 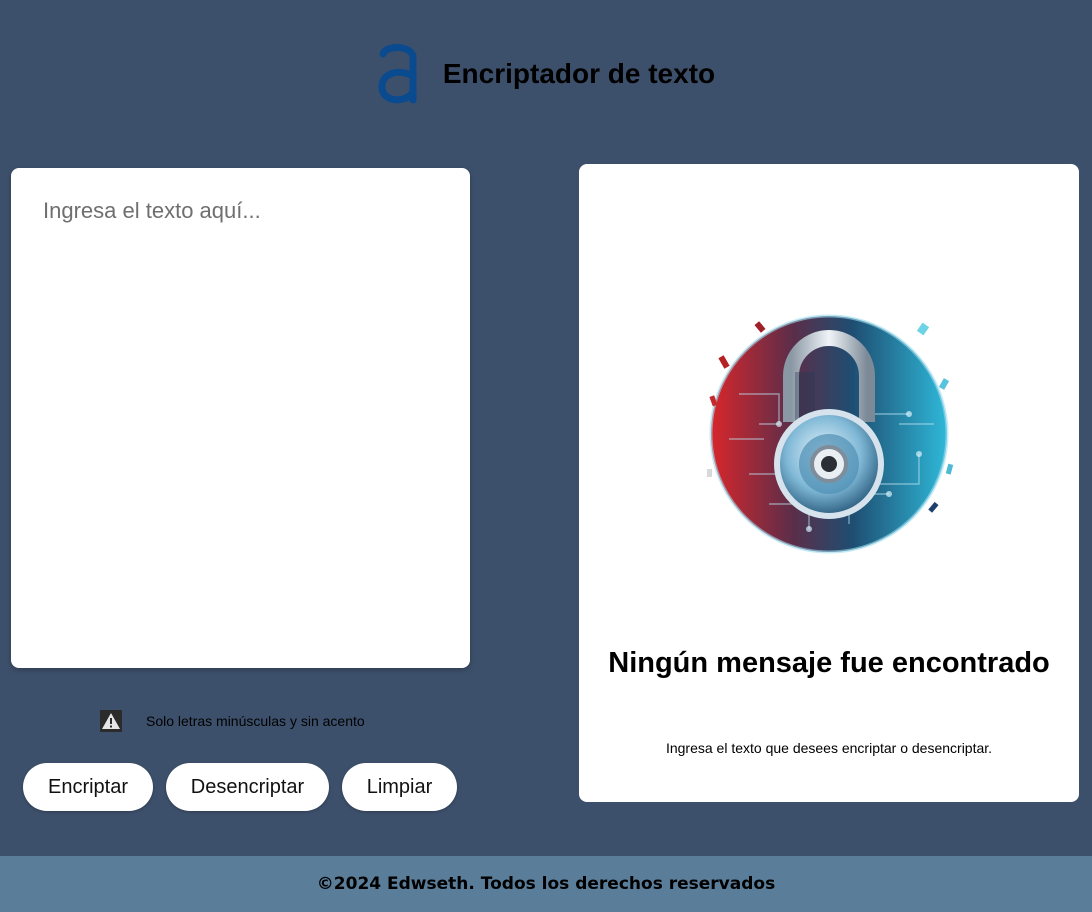 I want to click on input-hint: Solo letras minúsculas y sin acento, so click(x=232, y=721).